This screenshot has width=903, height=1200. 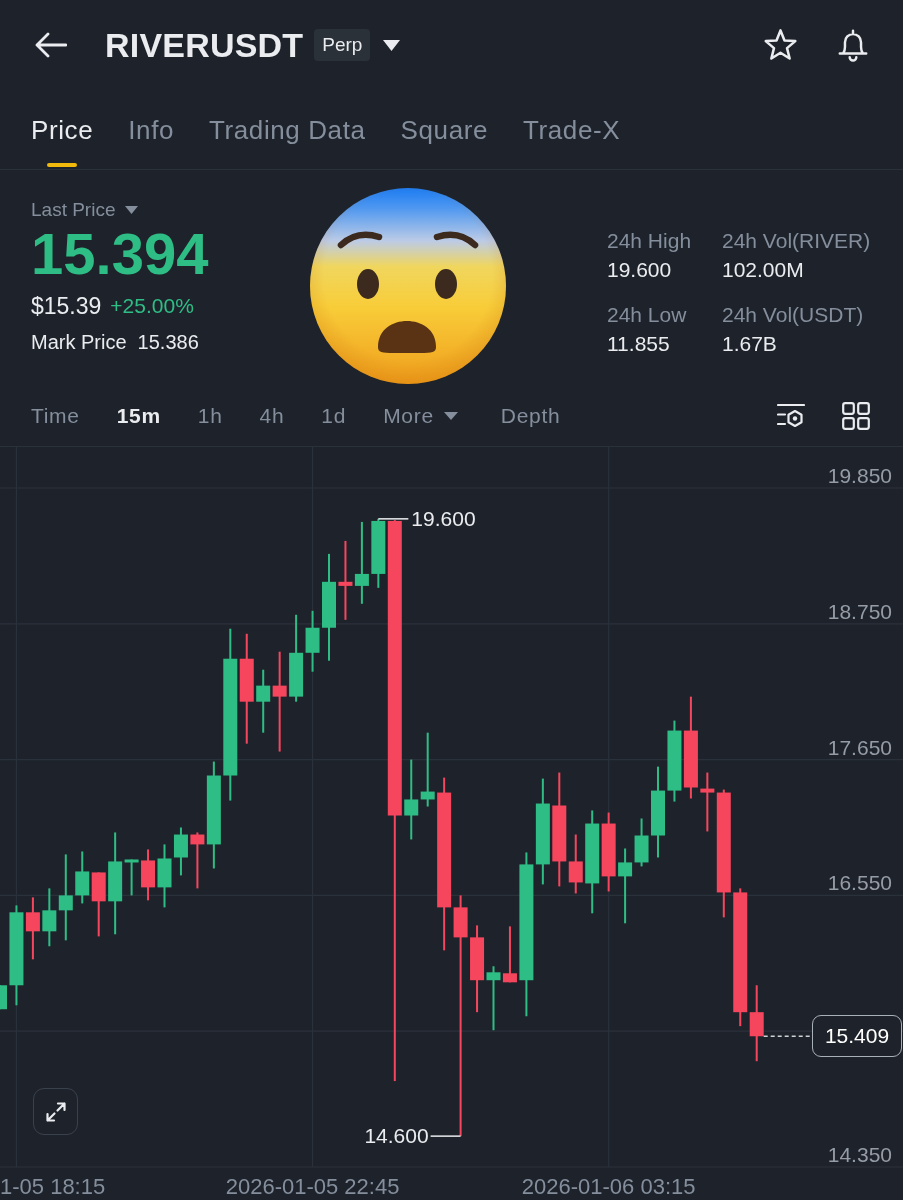 I want to click on dropdown-button: More, so click(x=420, y=415).